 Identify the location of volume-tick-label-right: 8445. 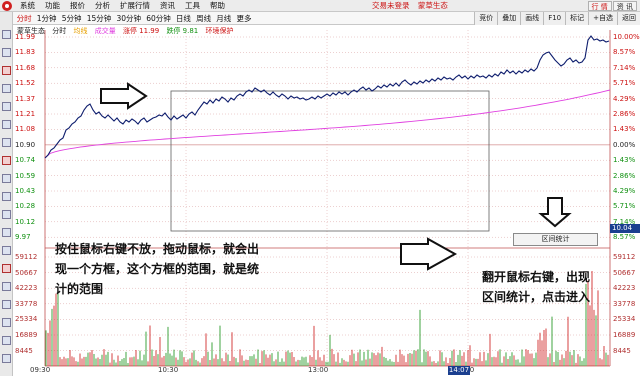
(622, 350).